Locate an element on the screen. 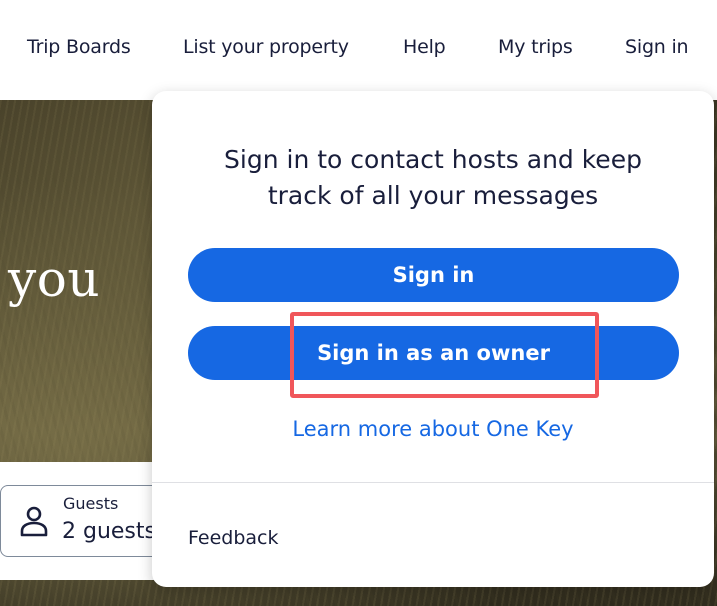 The width and height of the screenshot is (717, 606). sign-in-as-owner-button: Sign in as an owner is located at coordinates (433, 353).